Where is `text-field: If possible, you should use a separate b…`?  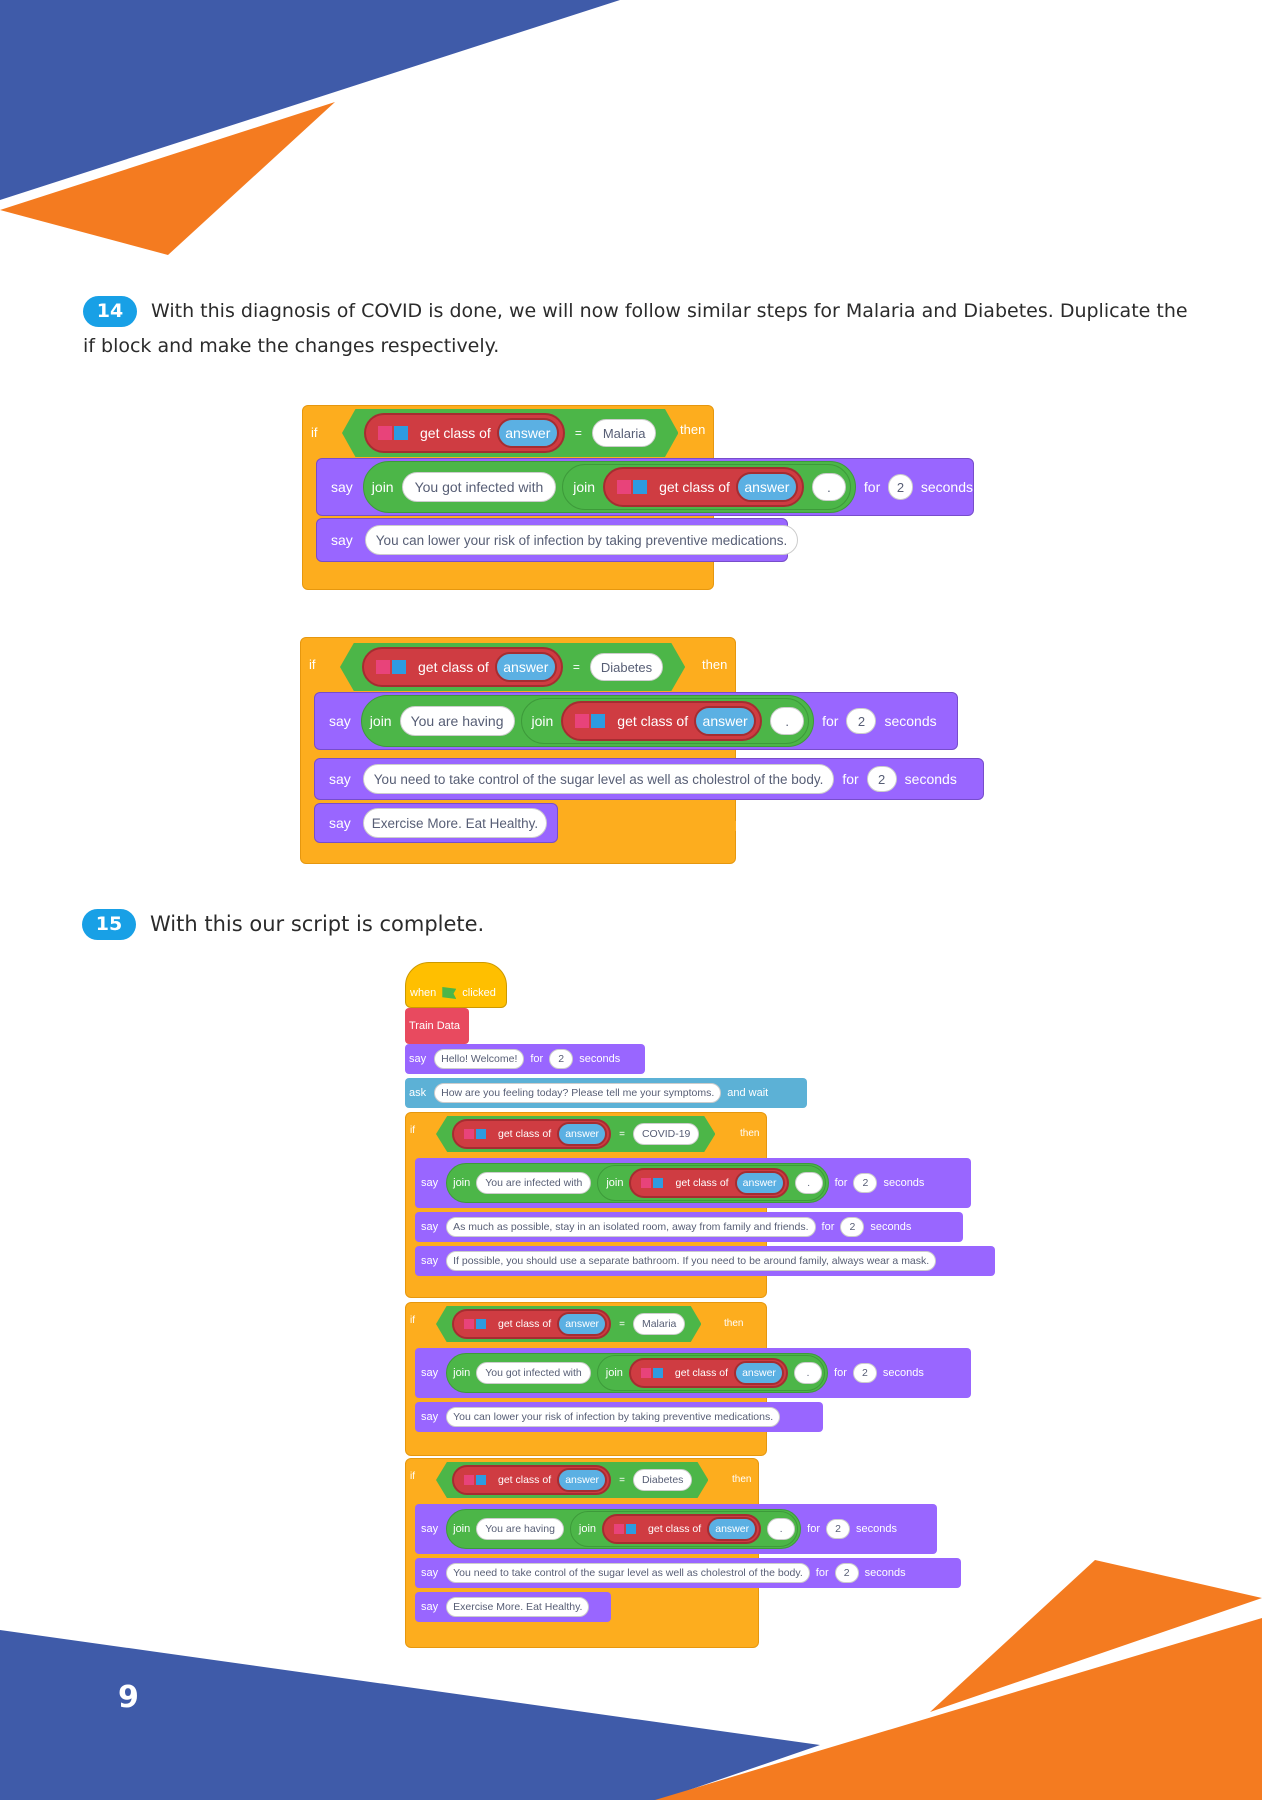 text-field: If possible, you should use a separate b… is located at coordinates (691, 1261).